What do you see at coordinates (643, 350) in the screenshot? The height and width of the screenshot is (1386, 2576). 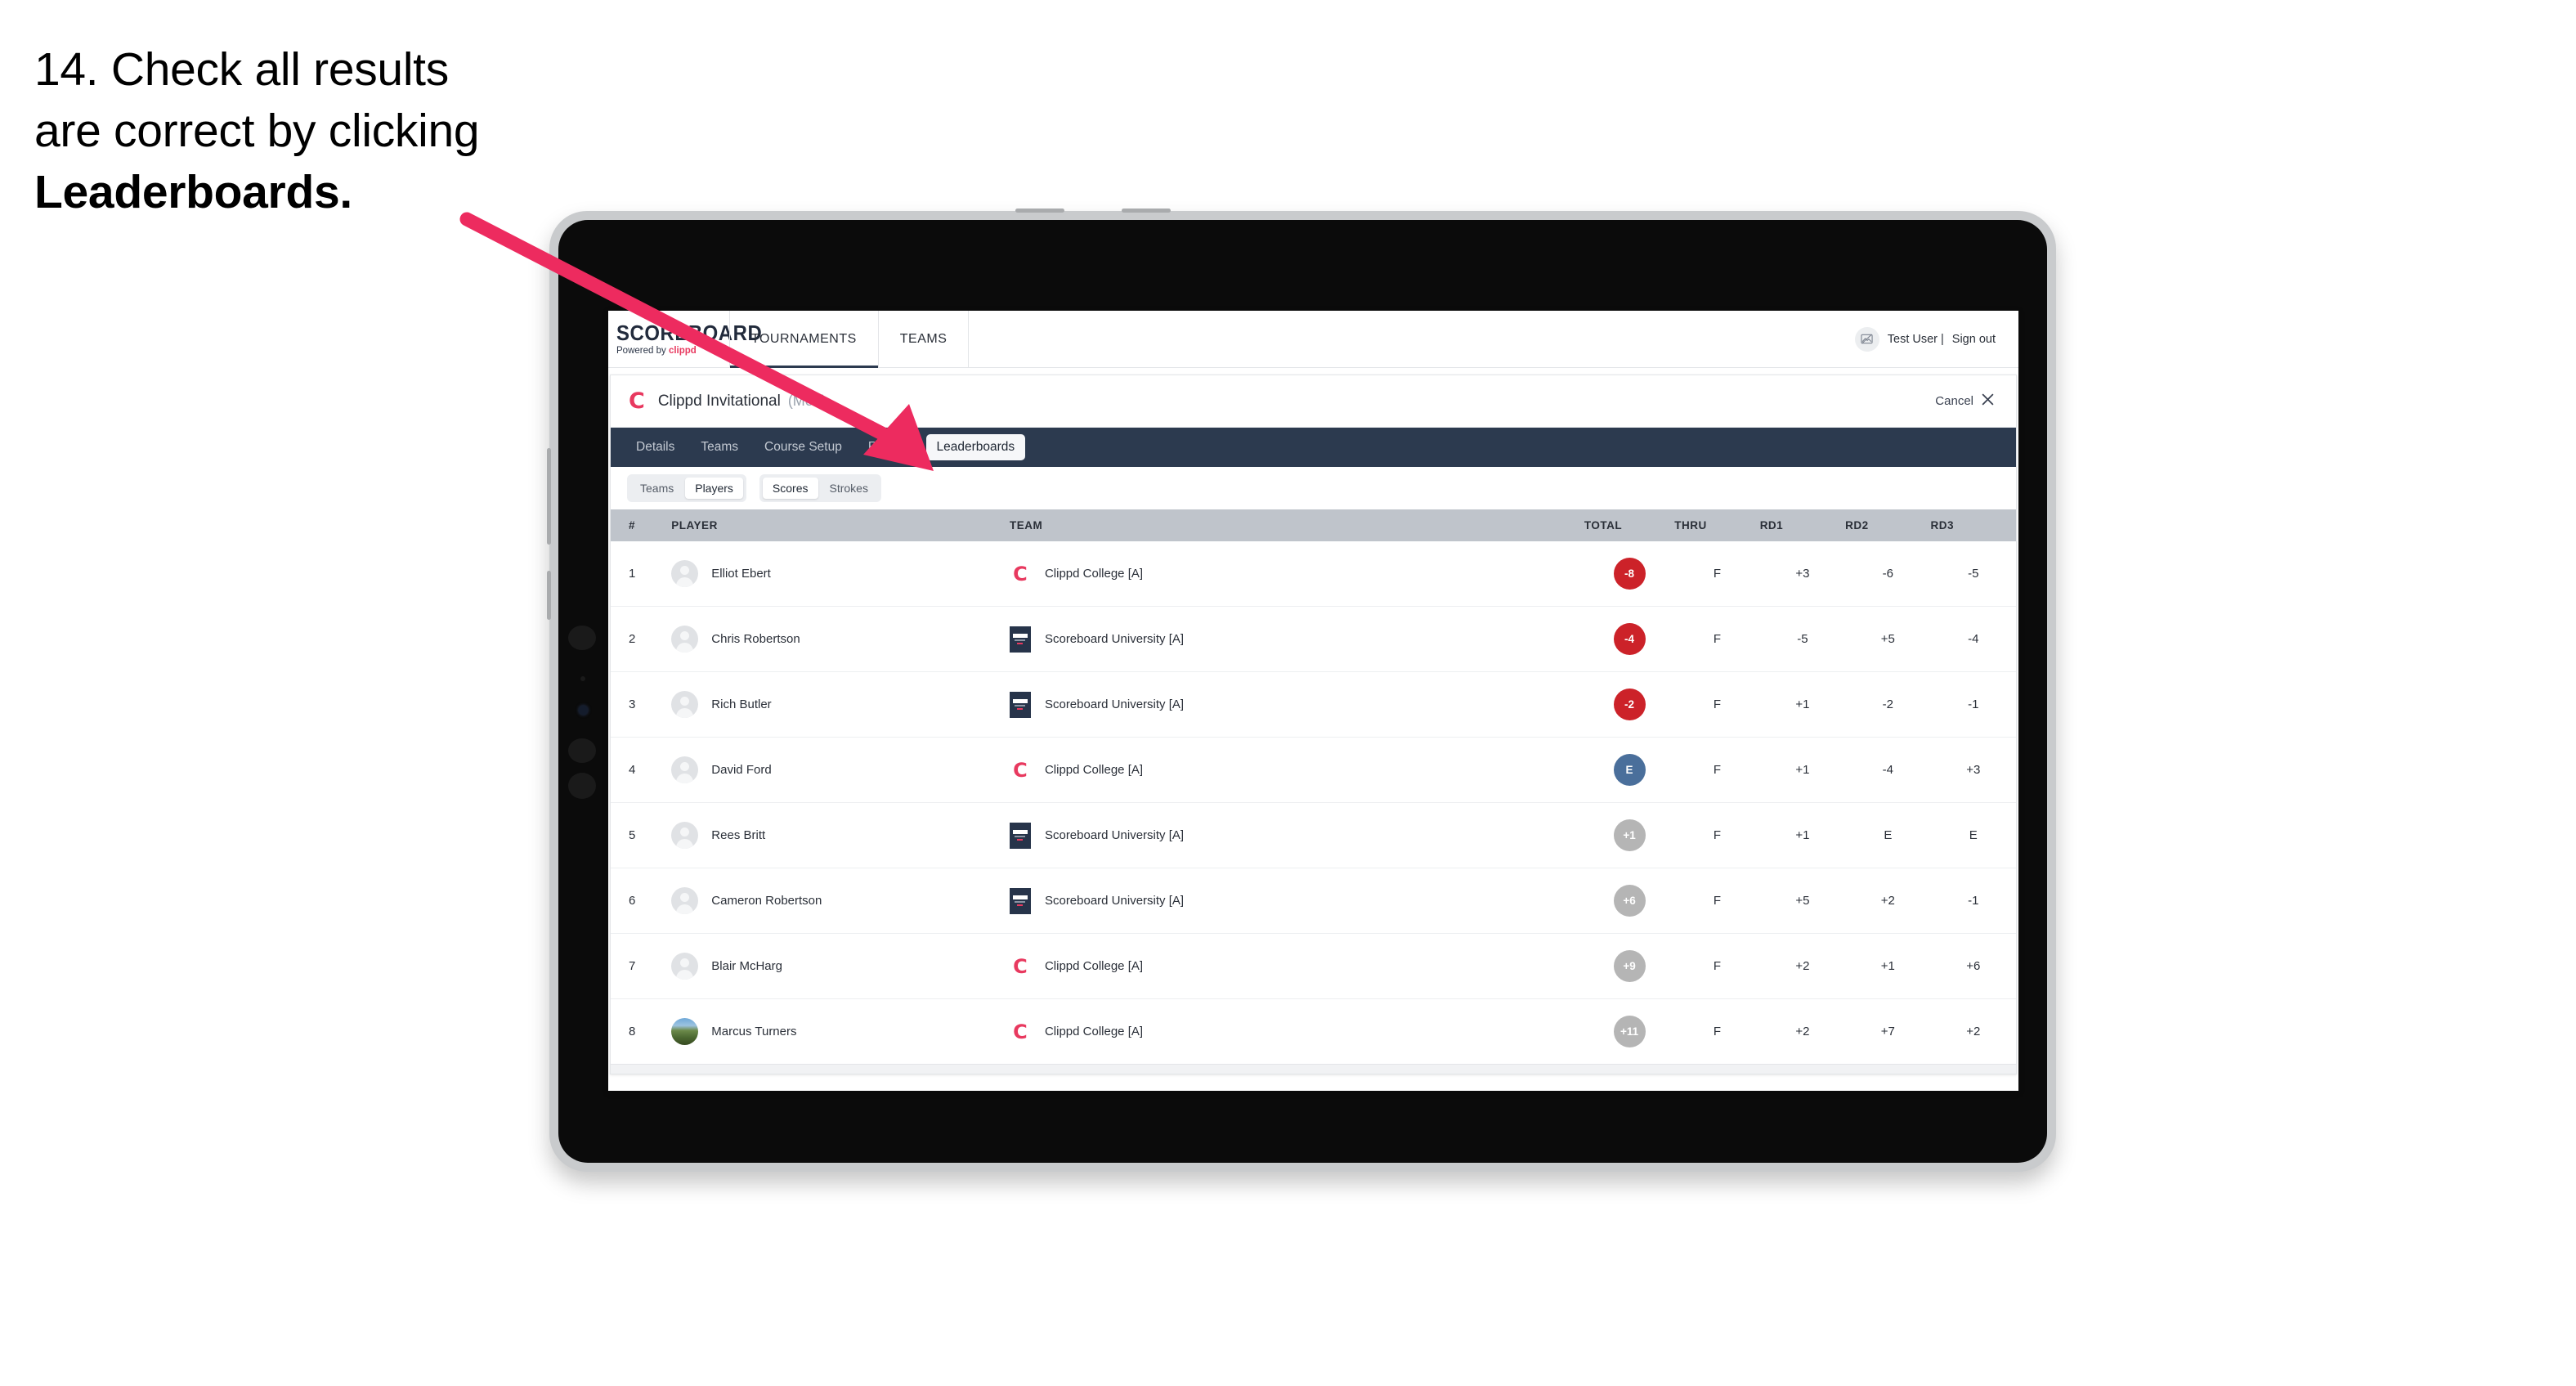 I see `brand-powered-by: Powered by` at bounding box center [643, 350].